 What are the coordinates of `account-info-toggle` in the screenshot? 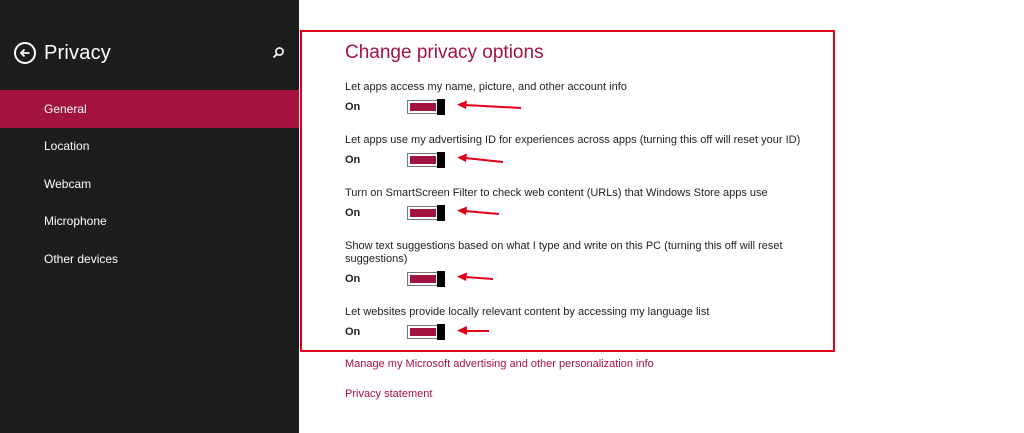 It's located at (426, 107).